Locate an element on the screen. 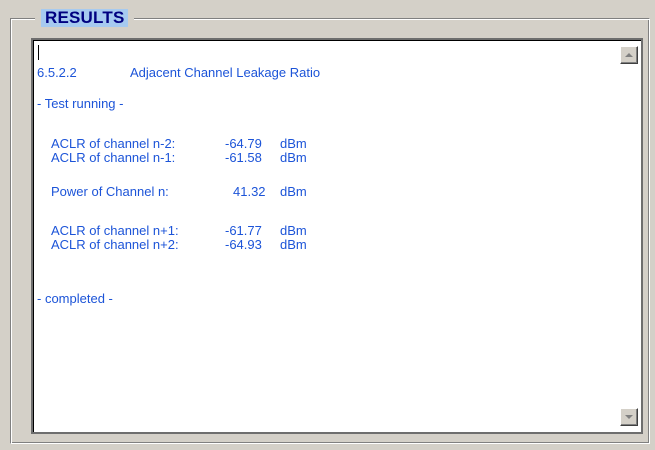  scroll-down-button is located at coordinates (629, 417).